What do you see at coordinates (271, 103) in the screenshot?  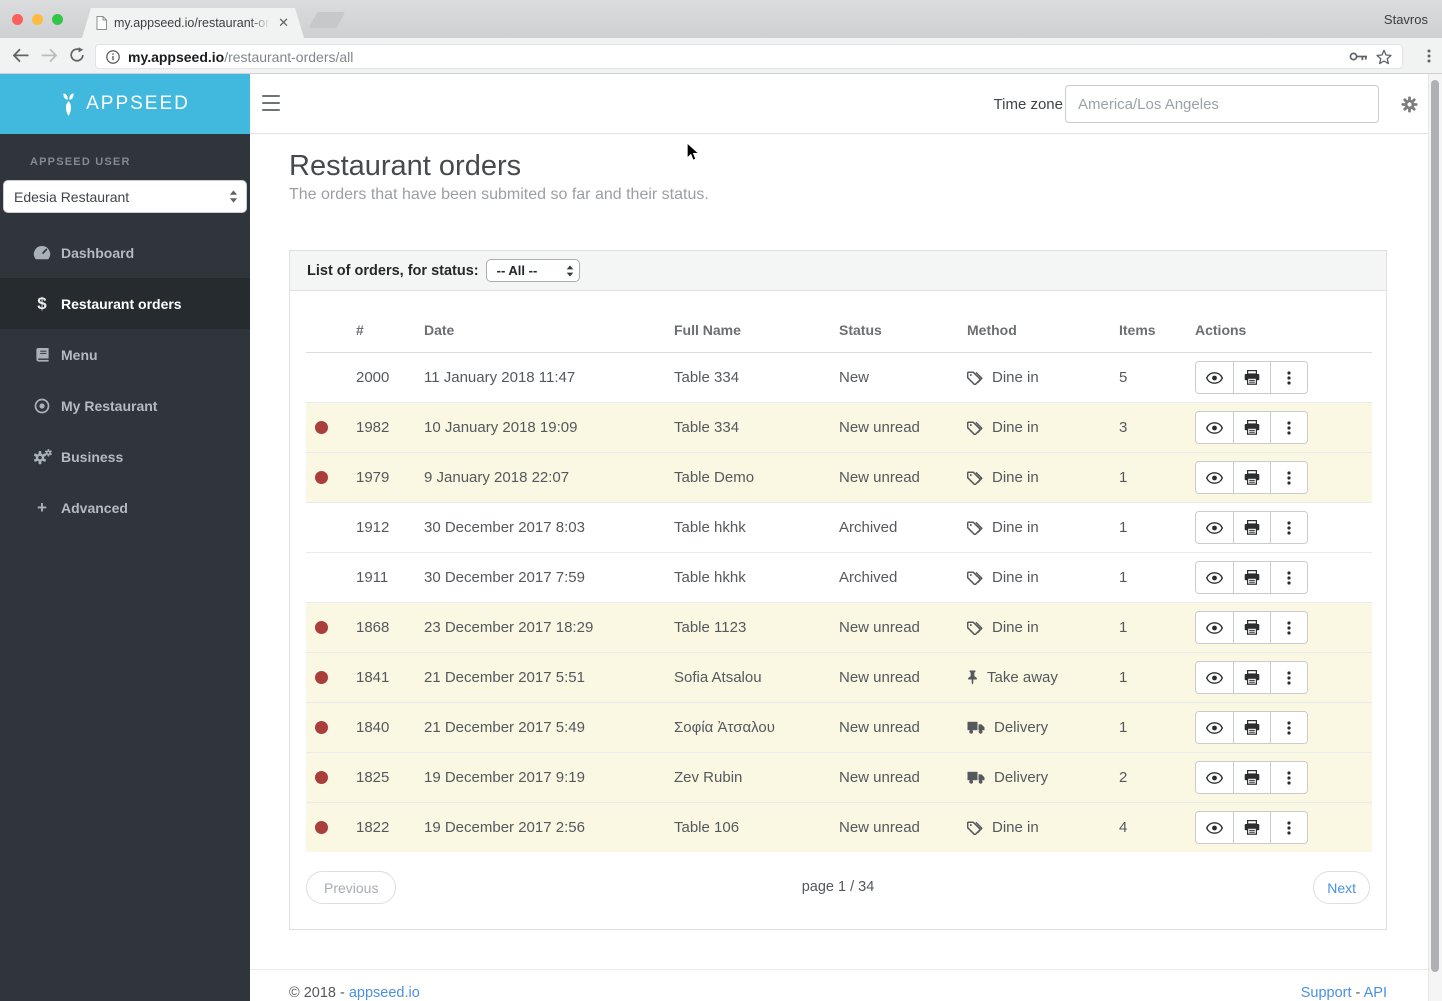 I see `sidebar-toggle-icon` at bounding box center [271, 103].